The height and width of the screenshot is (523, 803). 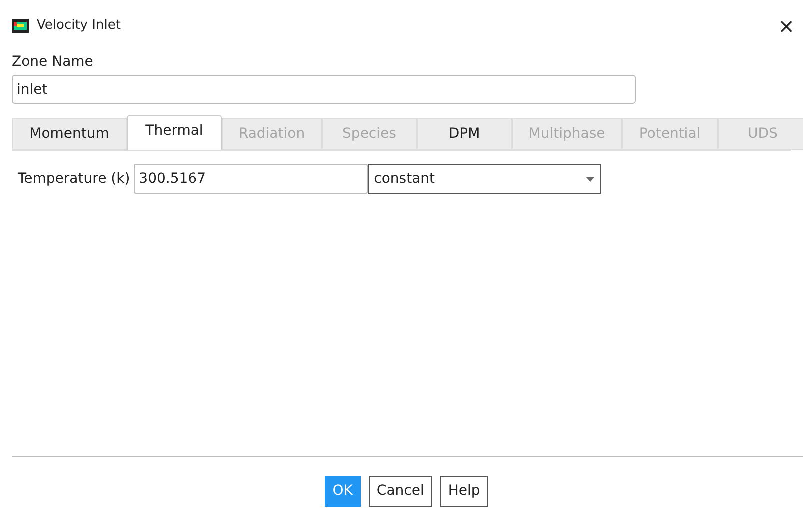 What do you see at coordinates (251, 179) in the screenshot?
I see `temperature-field: 300.5167` at bounding box center [251, 179].